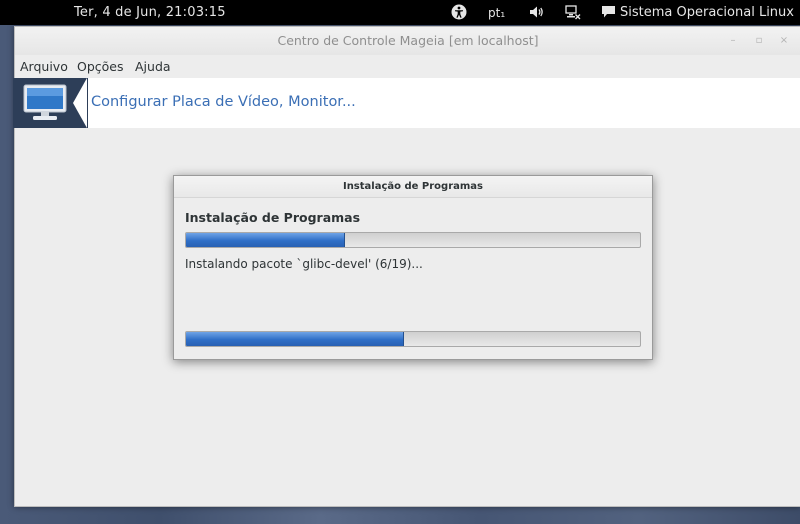 This screenshot has height=524, width=800. What do you see at coordinates (413, 339) in the screenshot?
I see `overall-progress-bar` at bounding box center [413, 339].